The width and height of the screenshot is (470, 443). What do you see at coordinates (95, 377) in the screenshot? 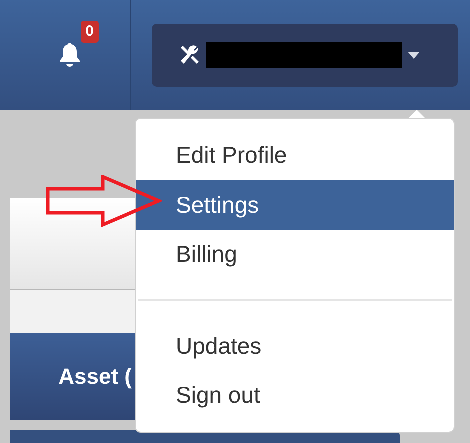
I see `panel-heading-text: Asset (` at bounding box center [95, 377].